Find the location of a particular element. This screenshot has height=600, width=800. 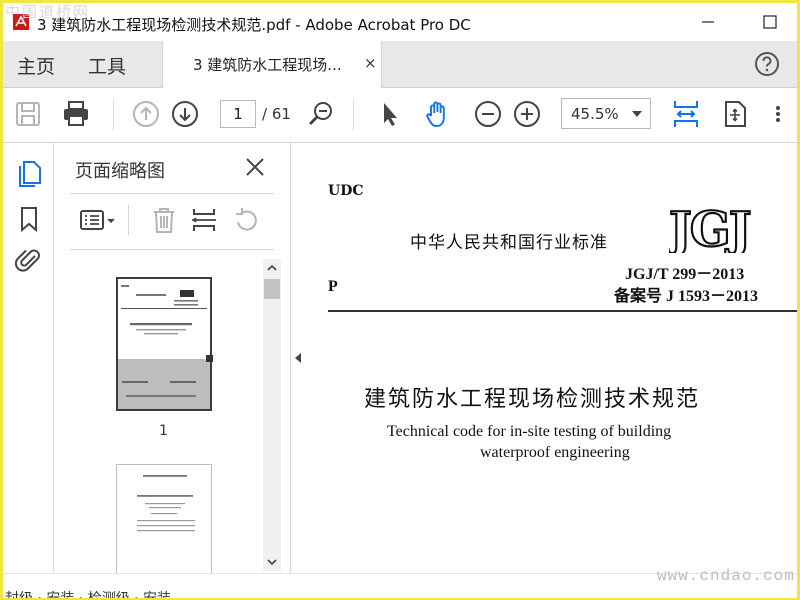

insert-page-icon is located at coordinates (204, 220).